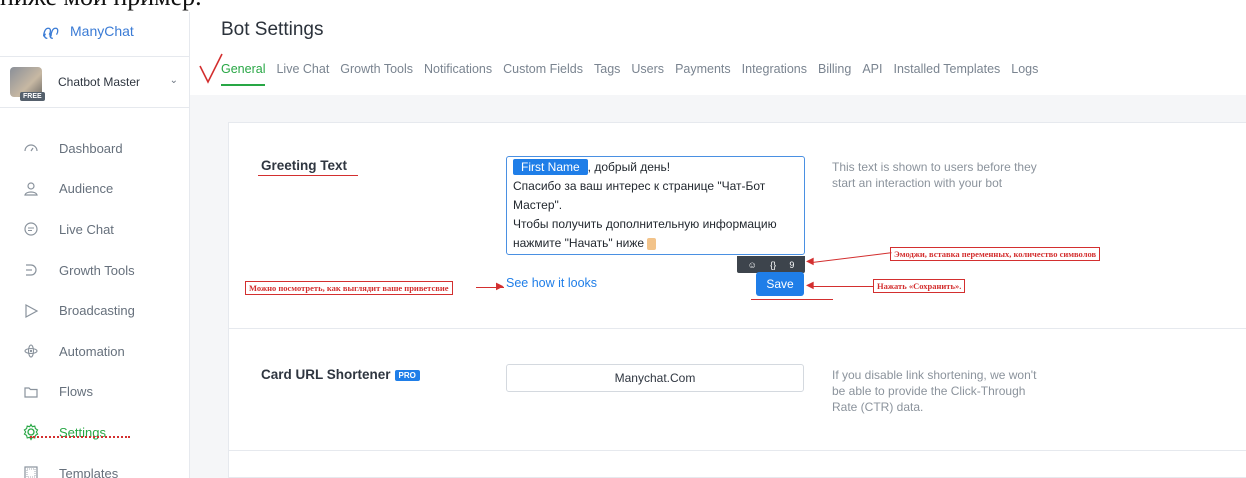 The height and width of the screenshot is (478, 1246). What do you see at coordinates (878, 407) in the screenshot?
I see `help-line: Rate (CTR) data.` at bounding box center [878, 407].